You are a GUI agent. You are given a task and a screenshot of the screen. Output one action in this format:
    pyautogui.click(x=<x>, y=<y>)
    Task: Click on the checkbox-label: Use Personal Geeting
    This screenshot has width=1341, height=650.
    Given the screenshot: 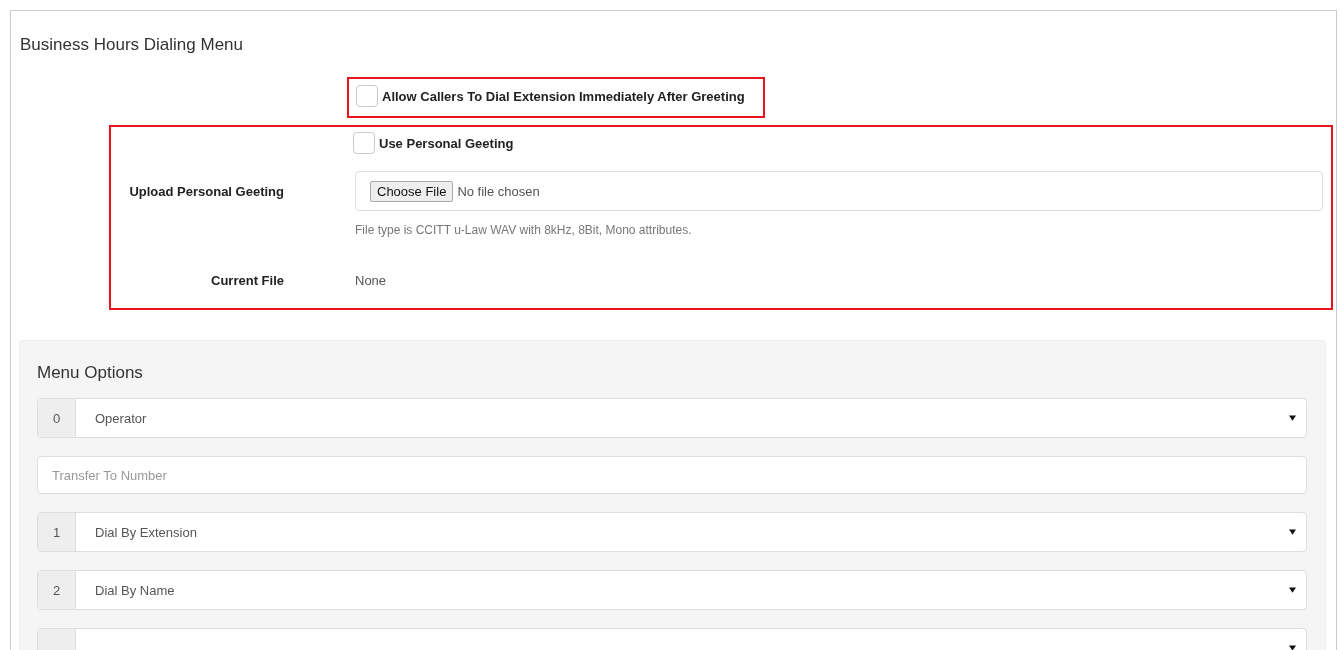 What is the action you would take?
    pyautogui.click(x=446, y=143)
    